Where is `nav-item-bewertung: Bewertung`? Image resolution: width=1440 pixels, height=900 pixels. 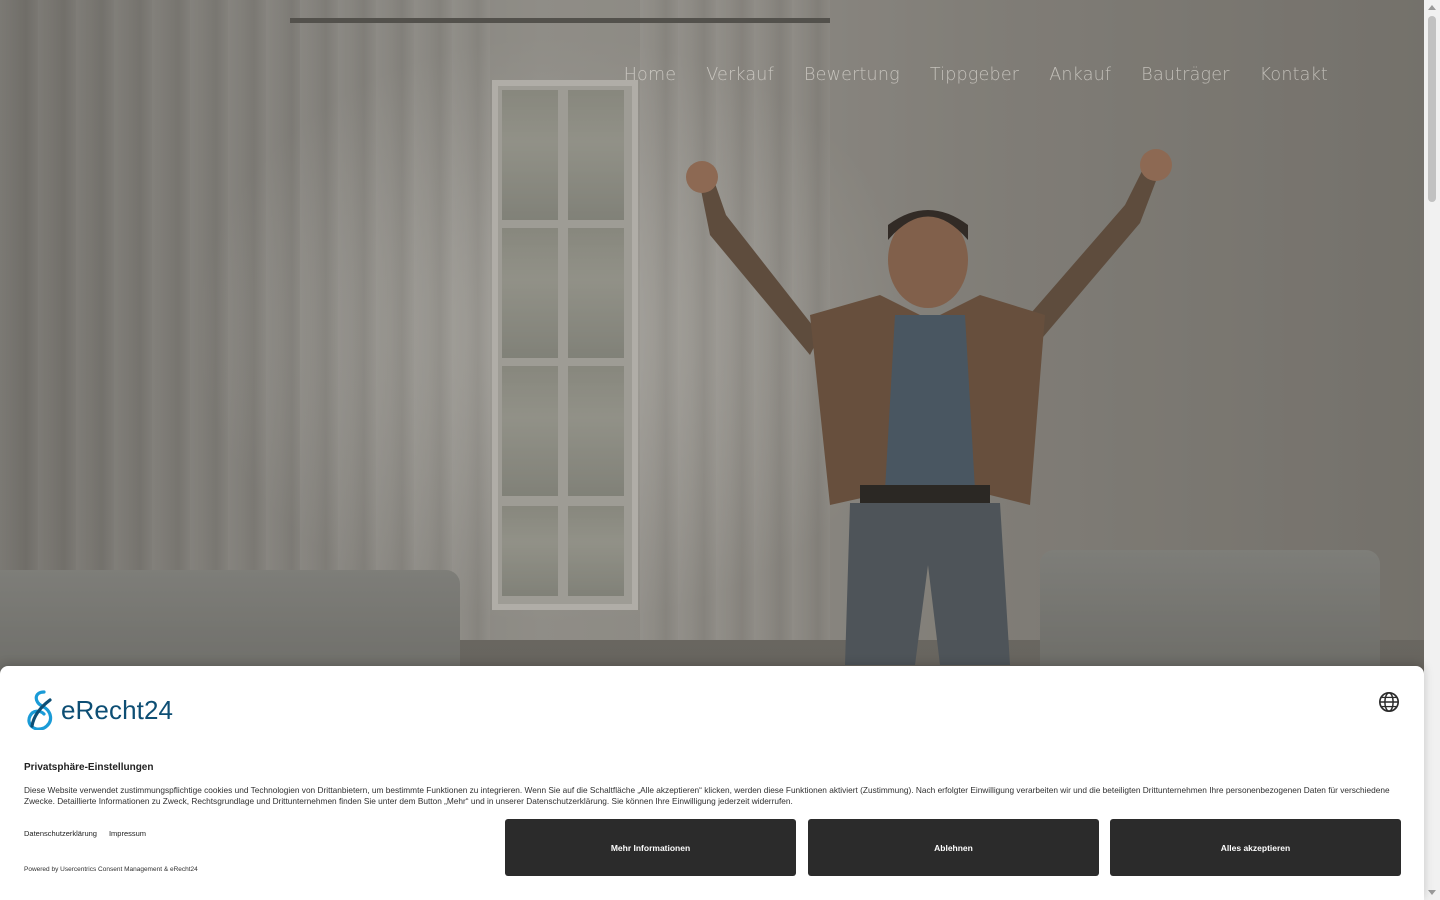 nav-item-bewertung: Bewertung is located at coordinates (852, 75).